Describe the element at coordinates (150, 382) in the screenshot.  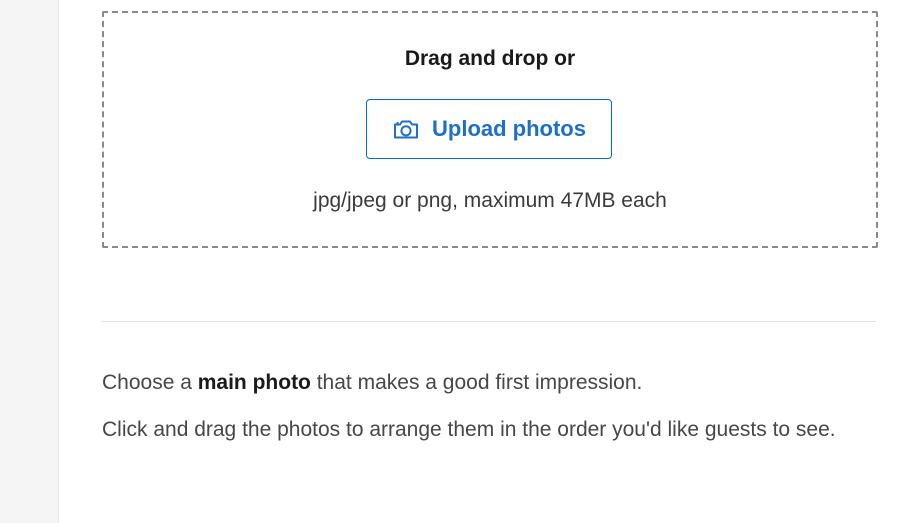
I see `main-photo-text-prefix: Choose a` at that location.